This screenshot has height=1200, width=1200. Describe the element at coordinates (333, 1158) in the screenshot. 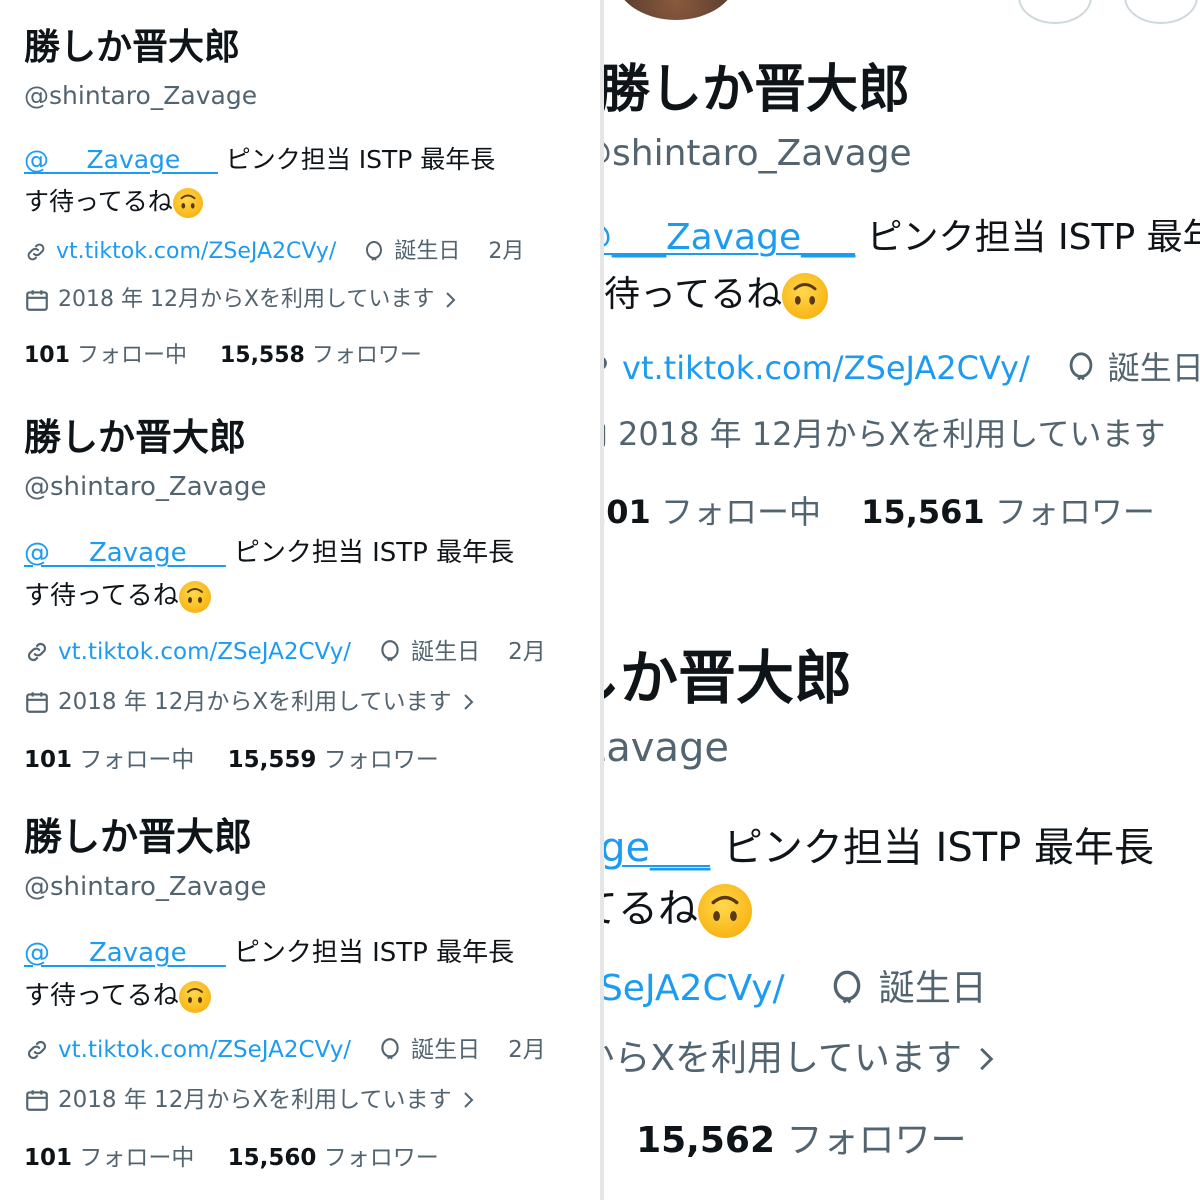

I see `followers-link: 15,560 フォロワー` at that location.